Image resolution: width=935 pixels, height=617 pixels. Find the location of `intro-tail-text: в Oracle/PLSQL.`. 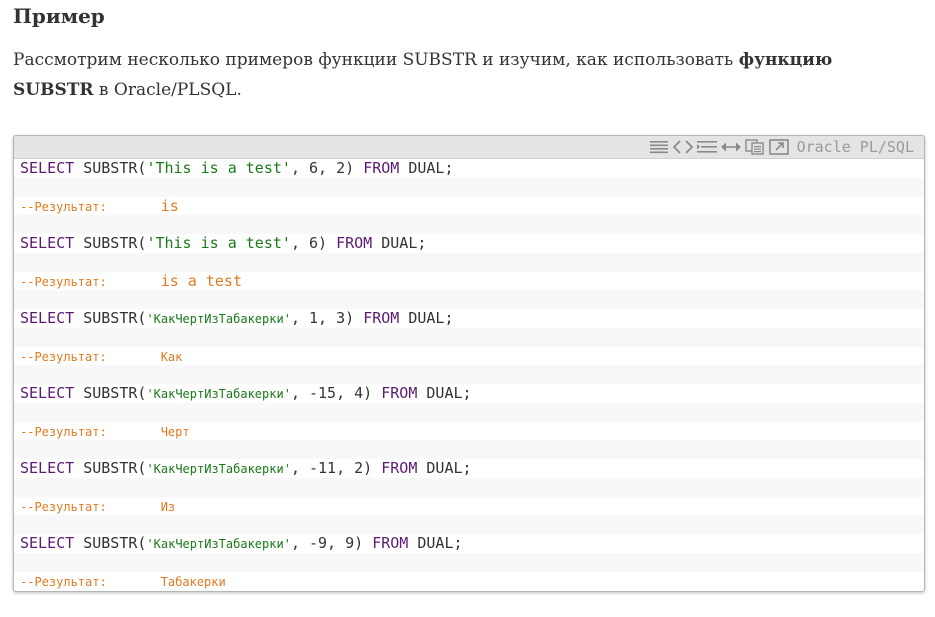

intro-tail-text: в Oracle/PLSQL. is located at coordinates (167, 90).